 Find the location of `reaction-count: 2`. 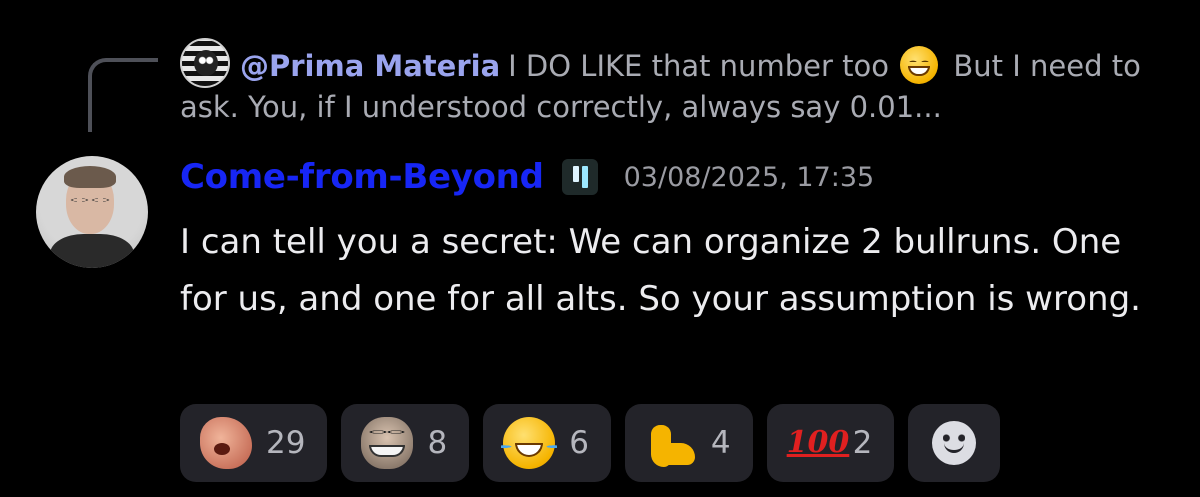

reaction-count: 2 is located at coordinates (862, 443).